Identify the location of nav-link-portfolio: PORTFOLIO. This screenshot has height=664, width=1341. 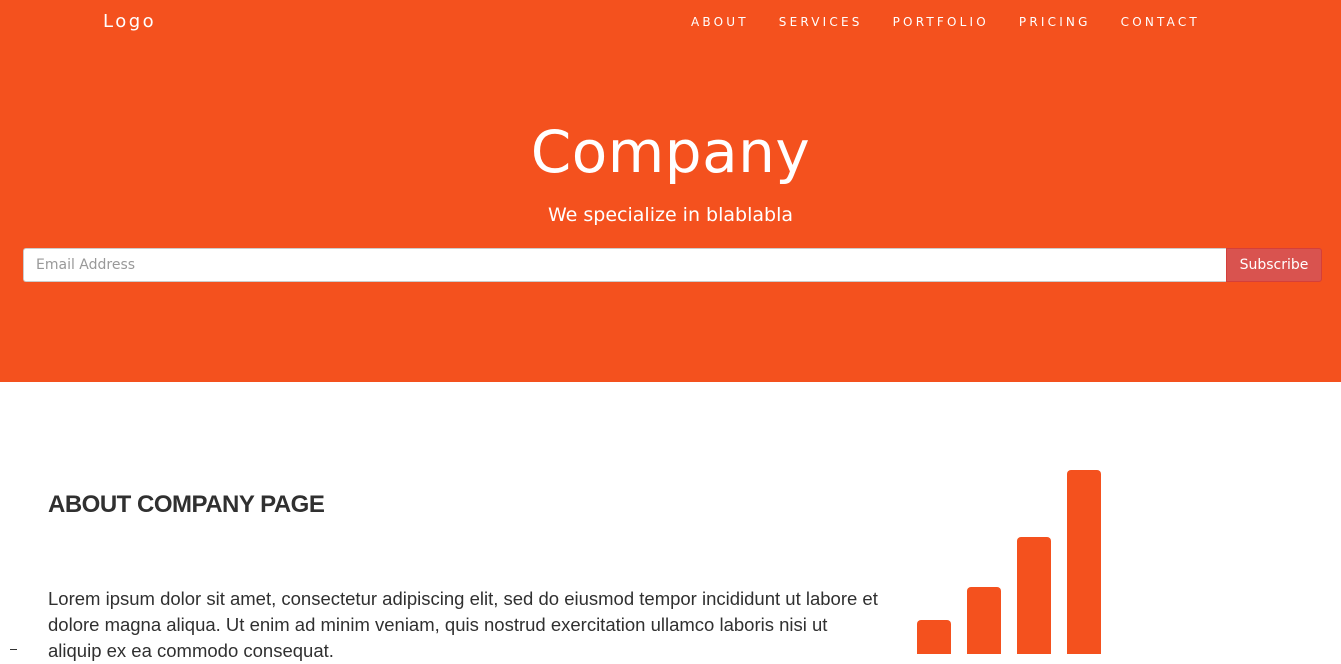
(941, 22).